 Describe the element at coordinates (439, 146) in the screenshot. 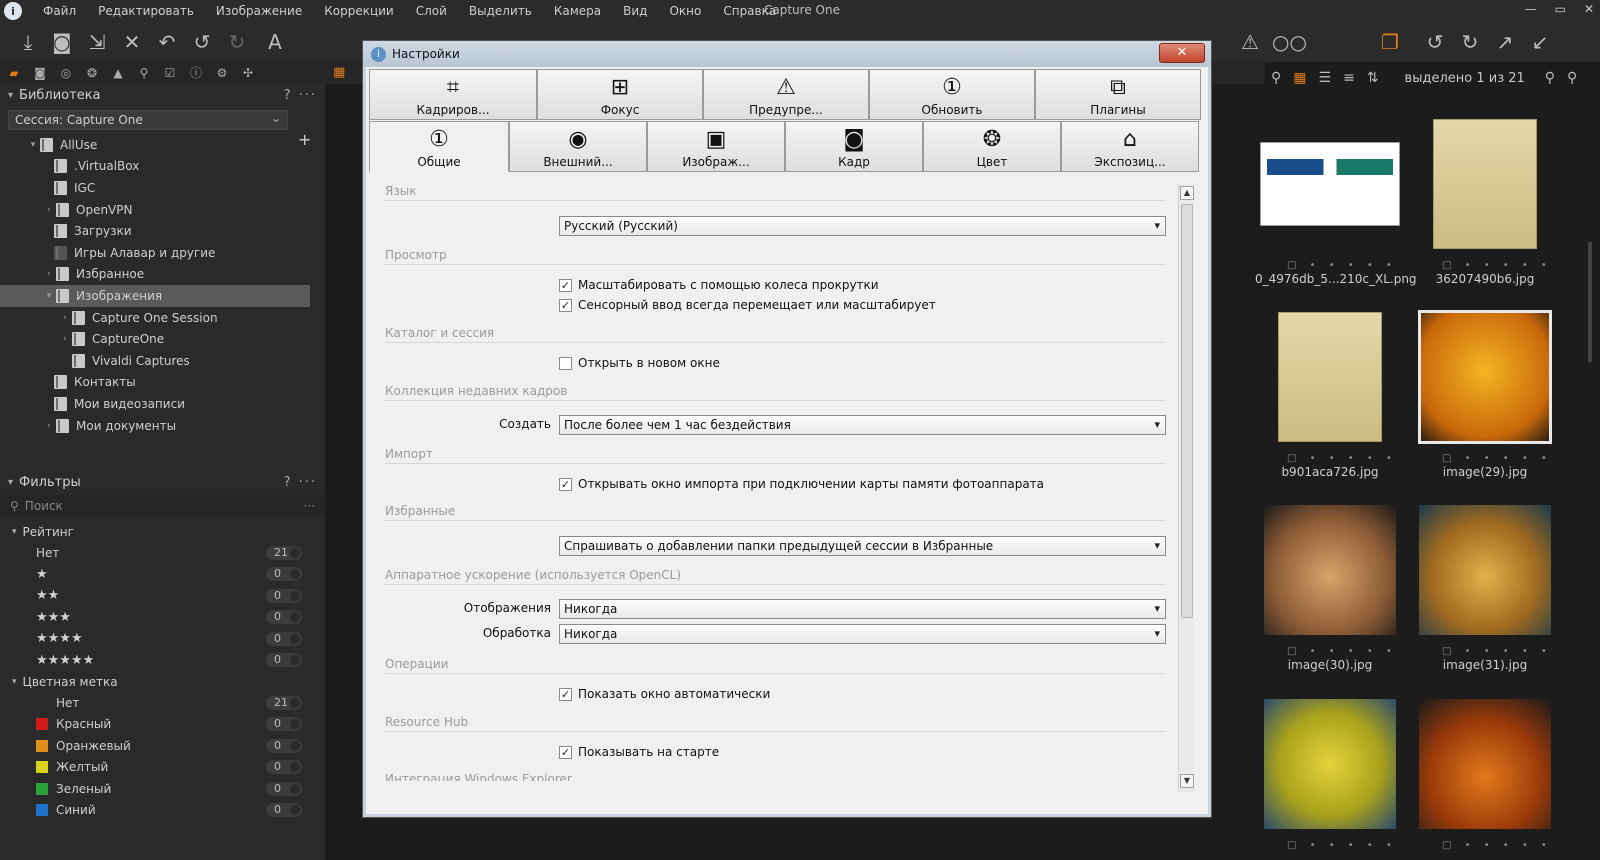

I see `tab-general: ① Общие` at that location.